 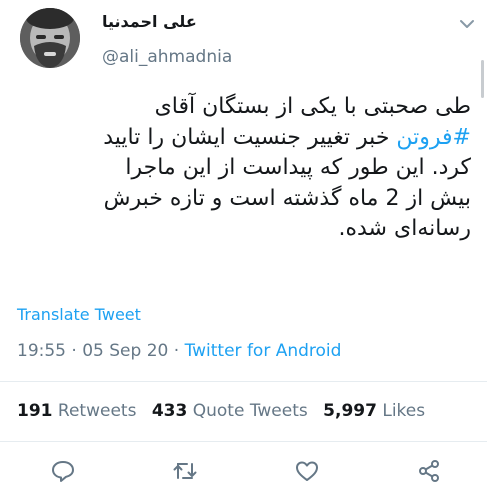 I want to click on quote-tweets-stat: 433 Quote Tweets, so click(x=230, y=411).